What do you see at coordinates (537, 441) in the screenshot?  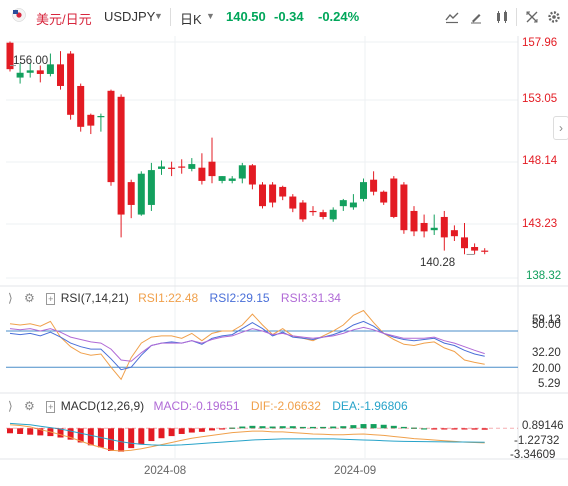 I see `macd-axis-label: -1.22732` at bounding box center [537, 441].